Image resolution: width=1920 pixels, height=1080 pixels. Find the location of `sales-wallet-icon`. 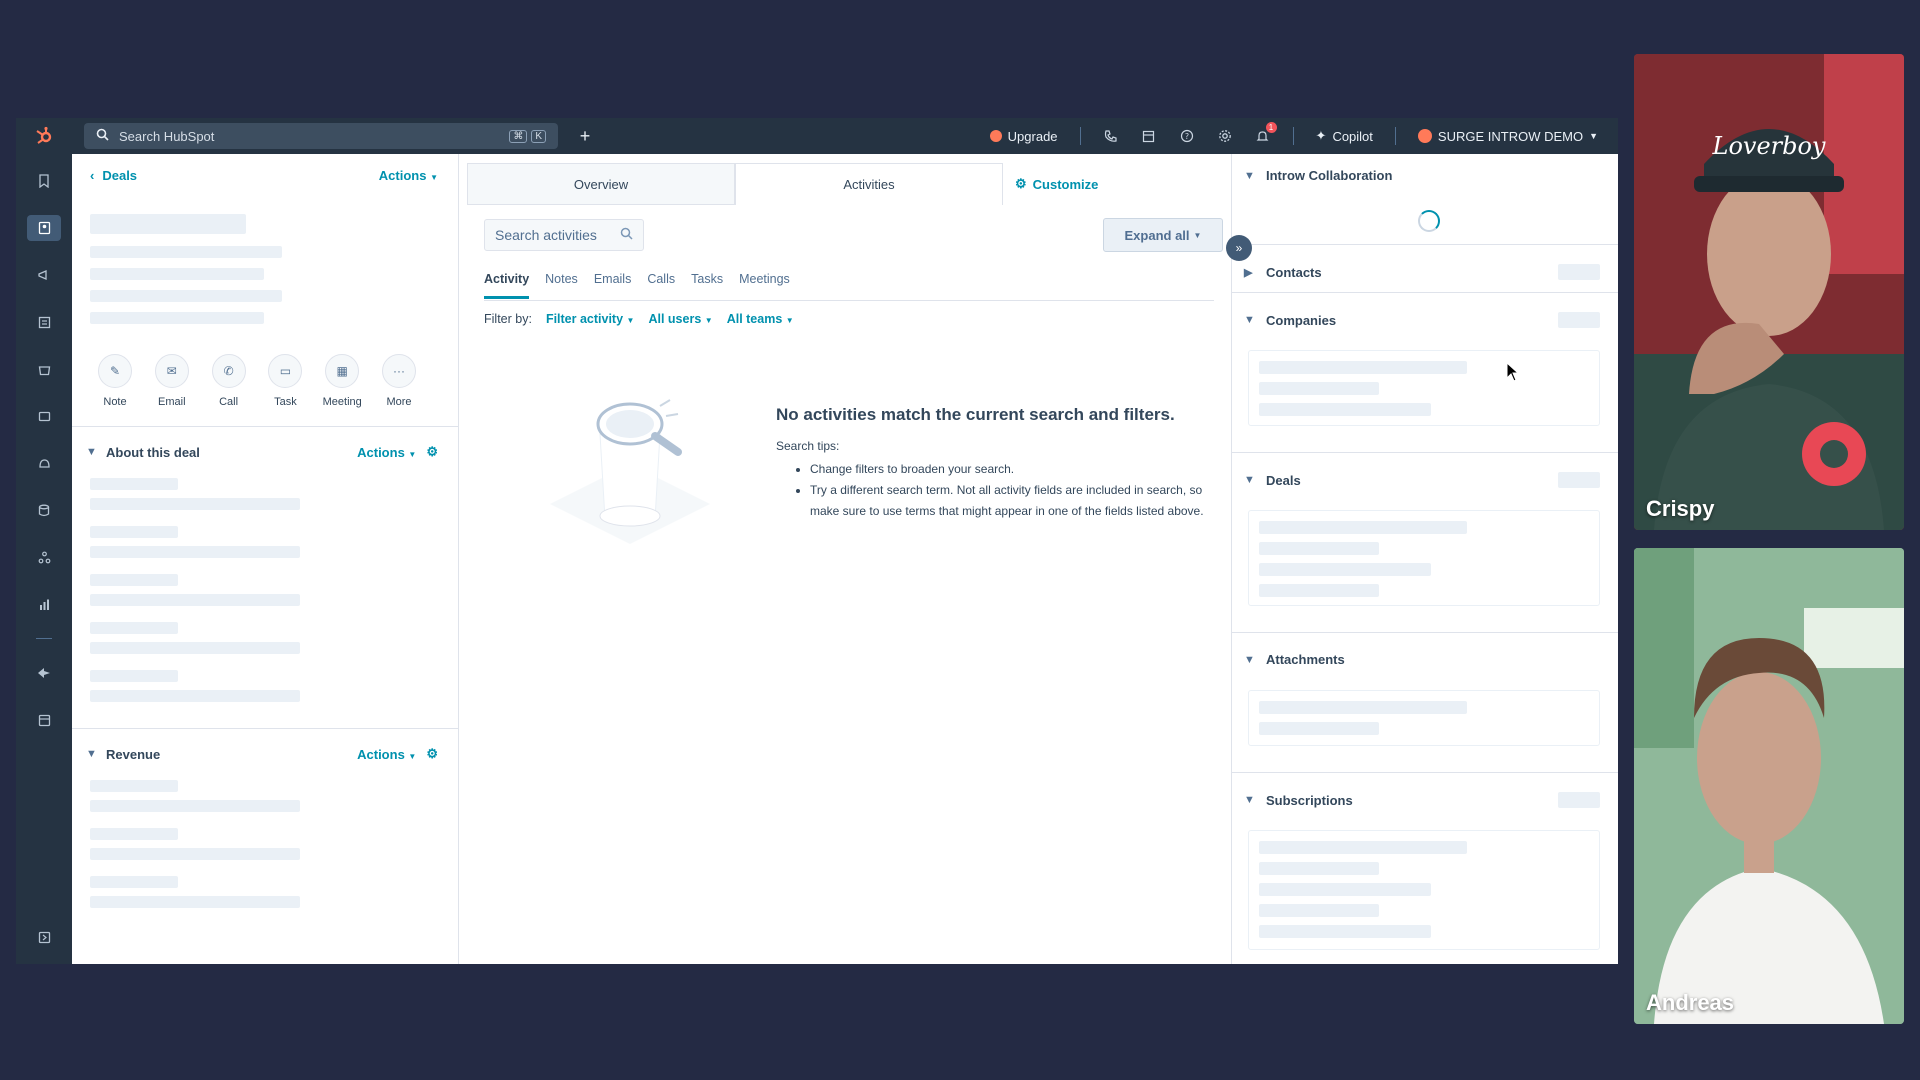

sales-wallet-icon is located at coordinates (44, 416).